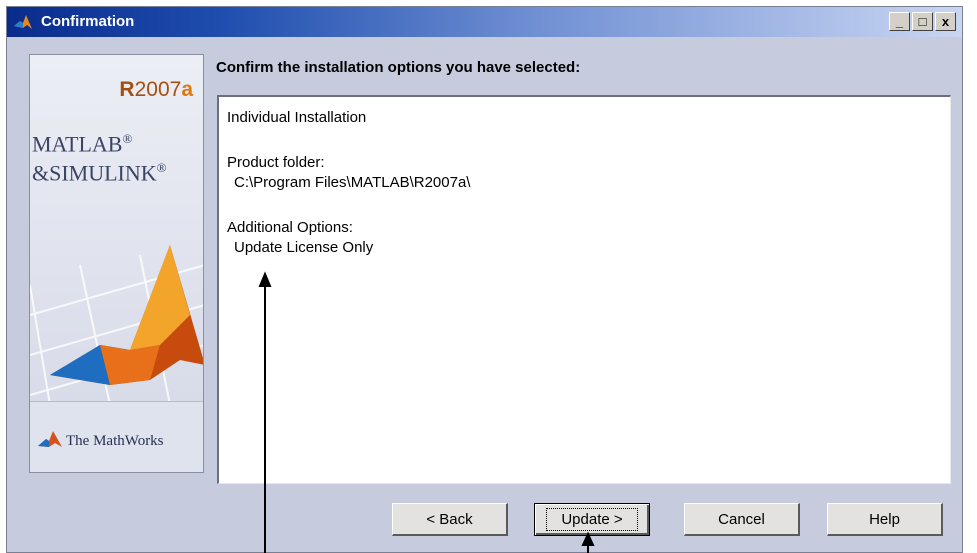 The image size is (977, 553). I want to click on matlab-logo-icon, so click(23, 22).